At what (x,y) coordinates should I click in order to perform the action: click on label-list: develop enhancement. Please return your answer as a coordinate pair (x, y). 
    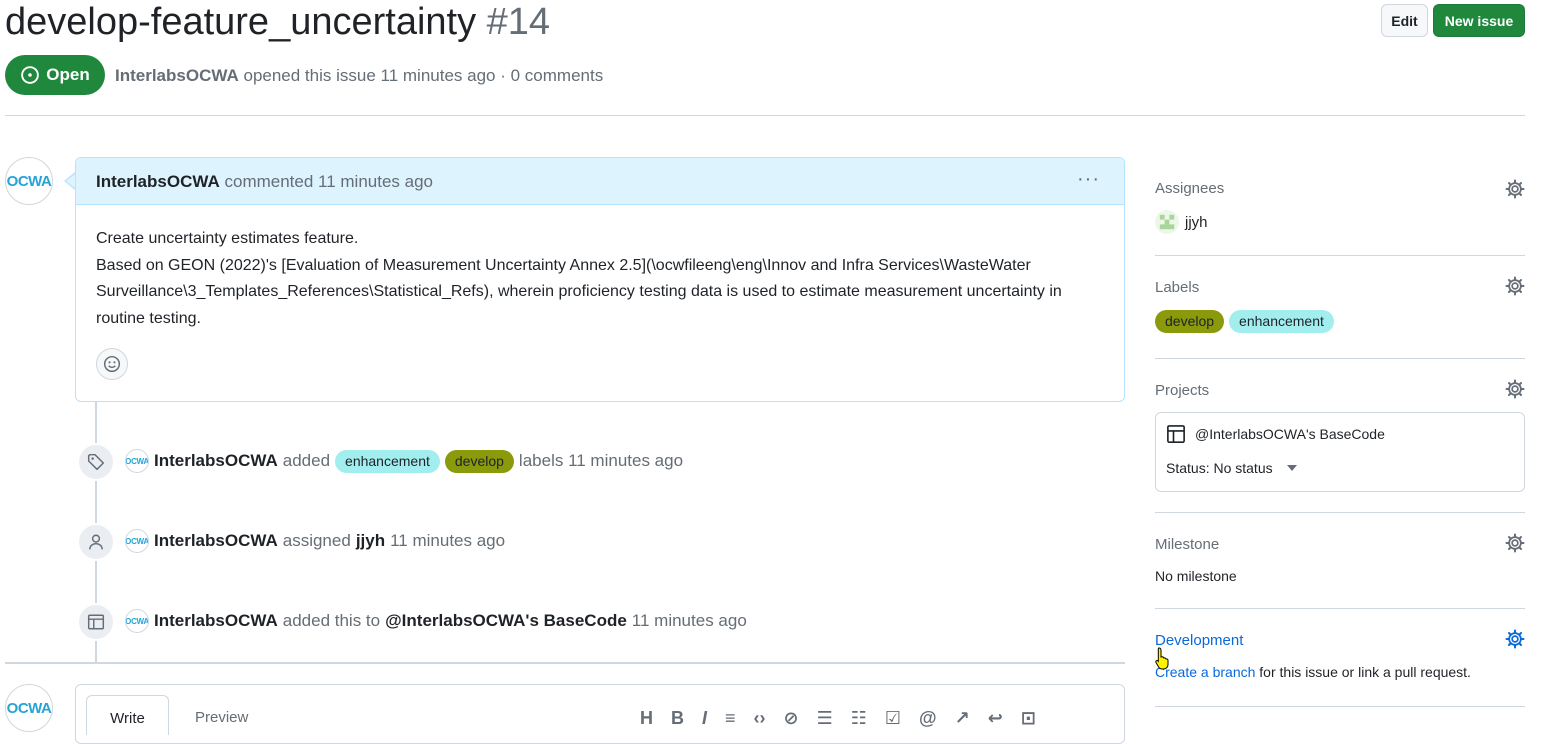
    Looking at the image, I should click on (1244, 321).